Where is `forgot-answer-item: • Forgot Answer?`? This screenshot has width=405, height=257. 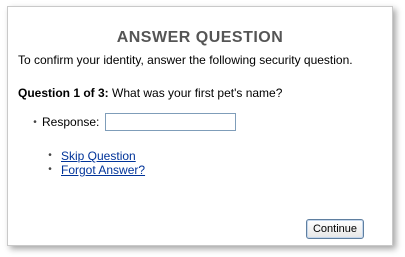
forgot-answer-item: • Forgot Answer? is located at coordinates (94, 170).